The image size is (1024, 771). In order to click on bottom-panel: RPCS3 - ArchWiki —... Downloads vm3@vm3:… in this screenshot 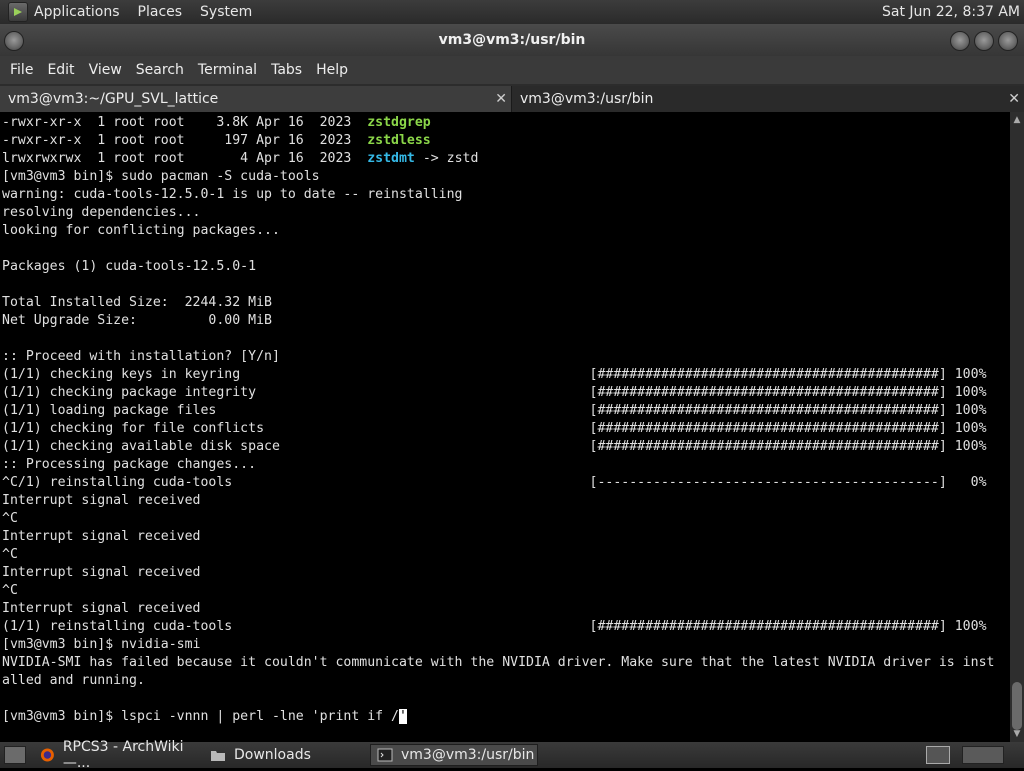, I will do `click(512, 755)`.